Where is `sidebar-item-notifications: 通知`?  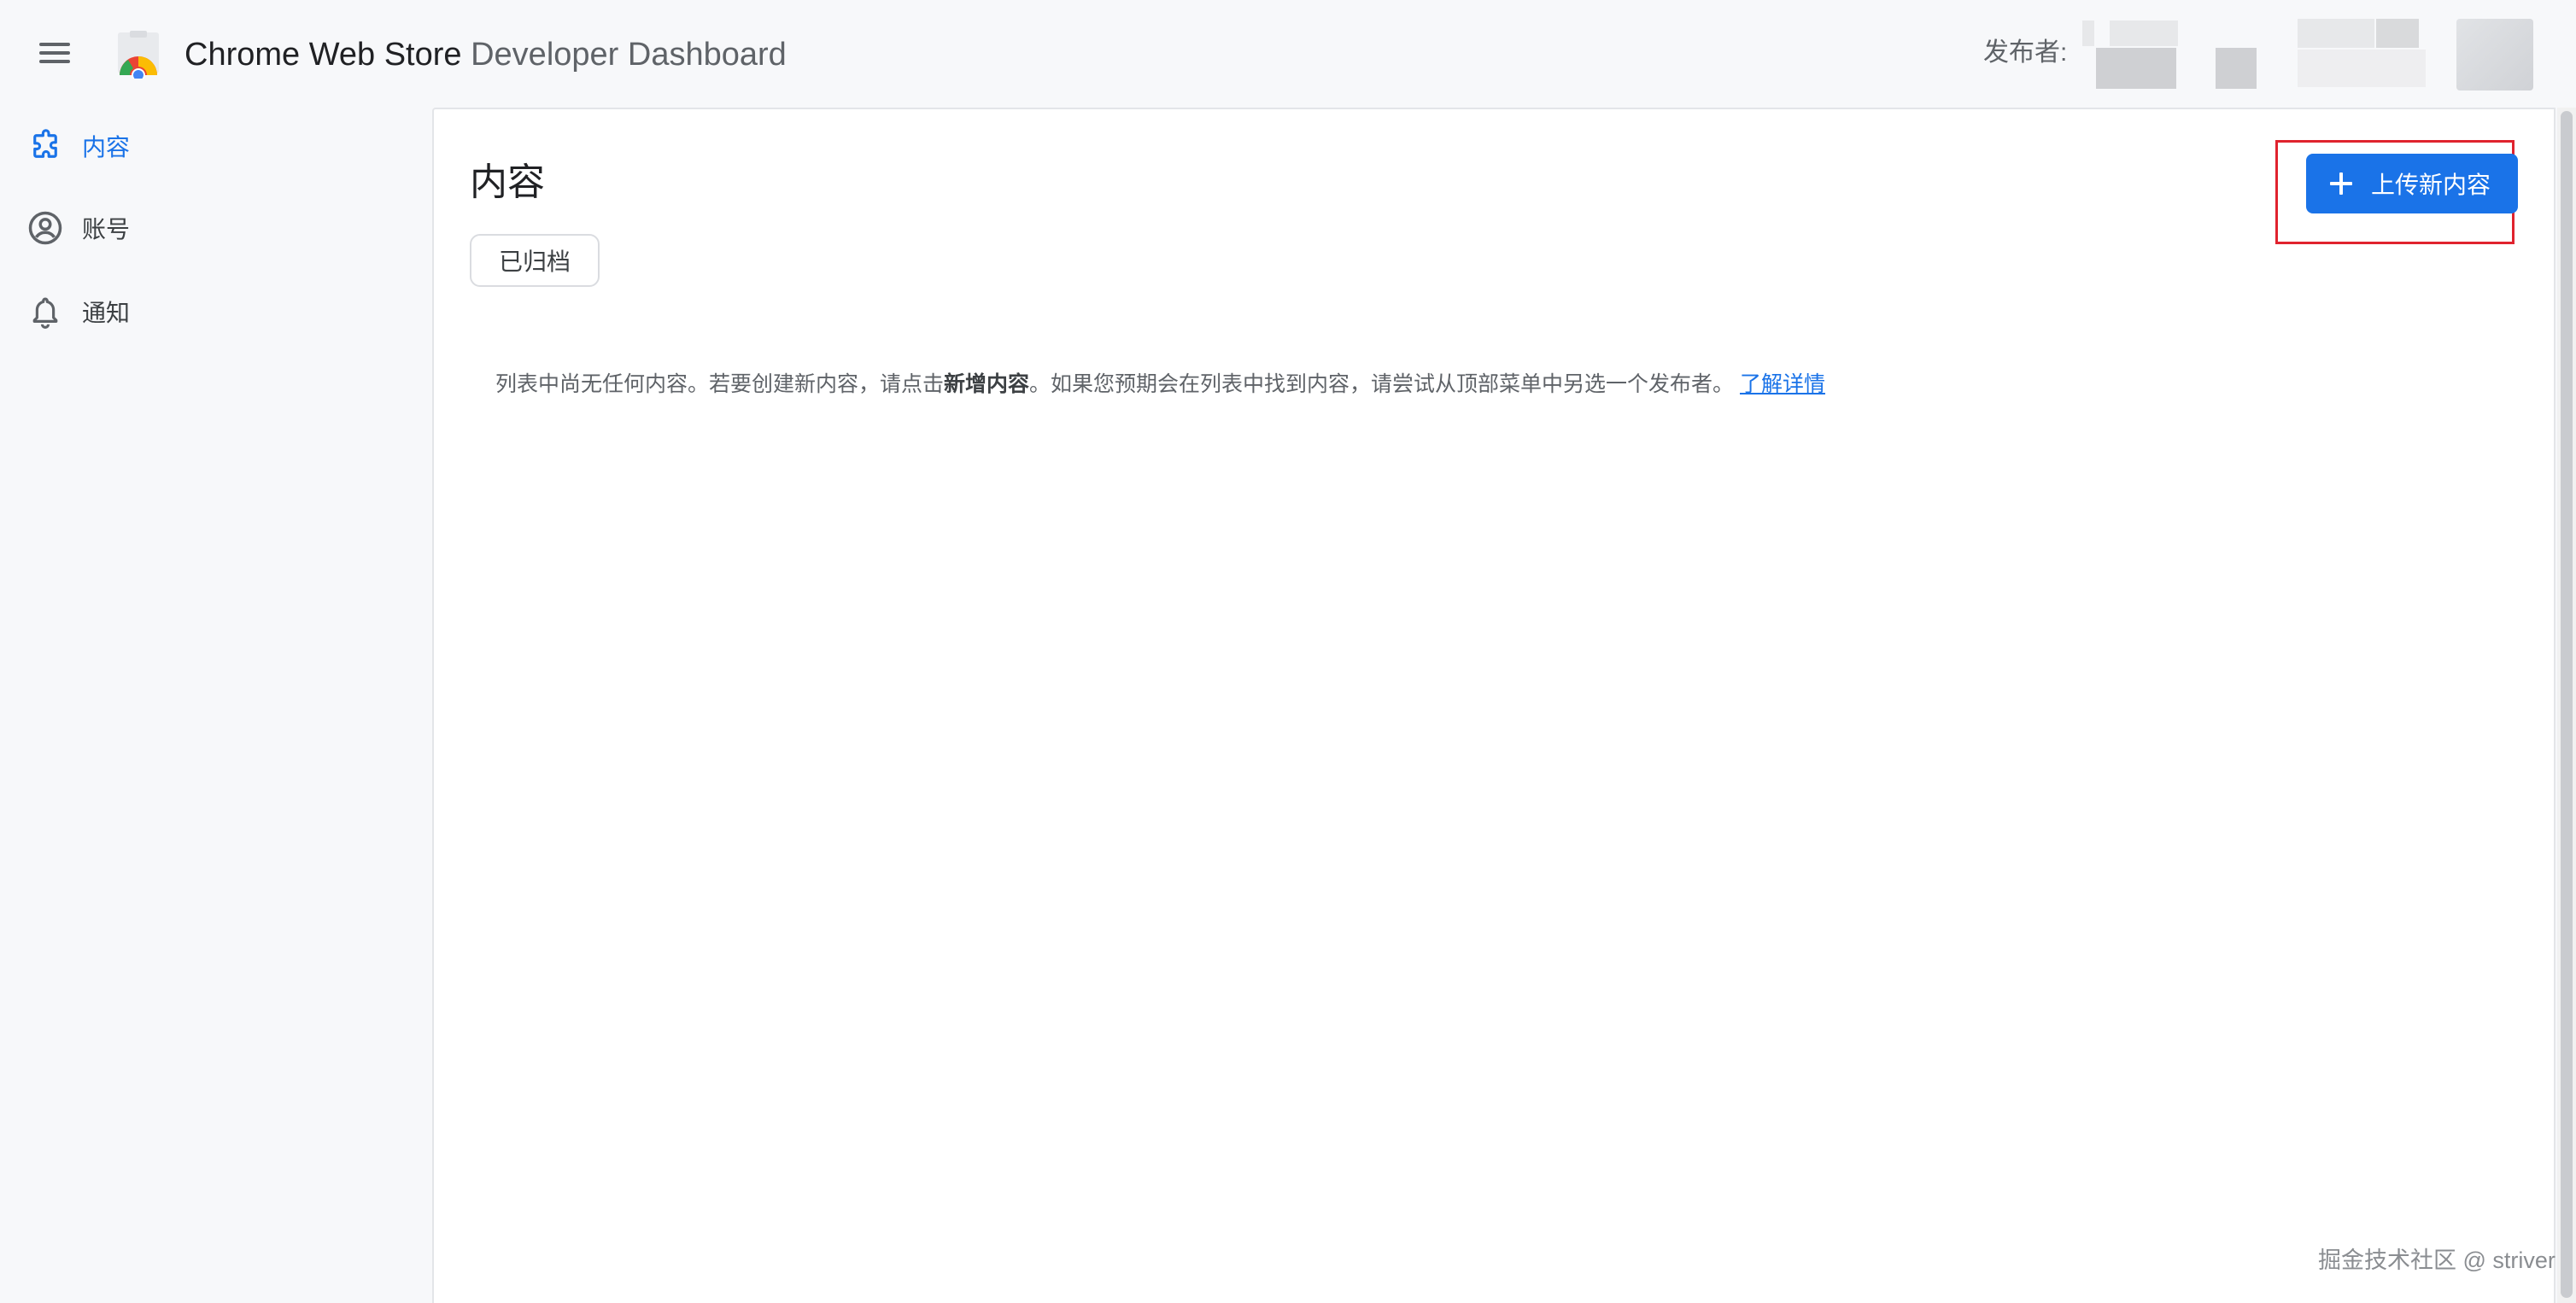 sidebar-item-notifications: 通知 is located at coordinates (218, 312).